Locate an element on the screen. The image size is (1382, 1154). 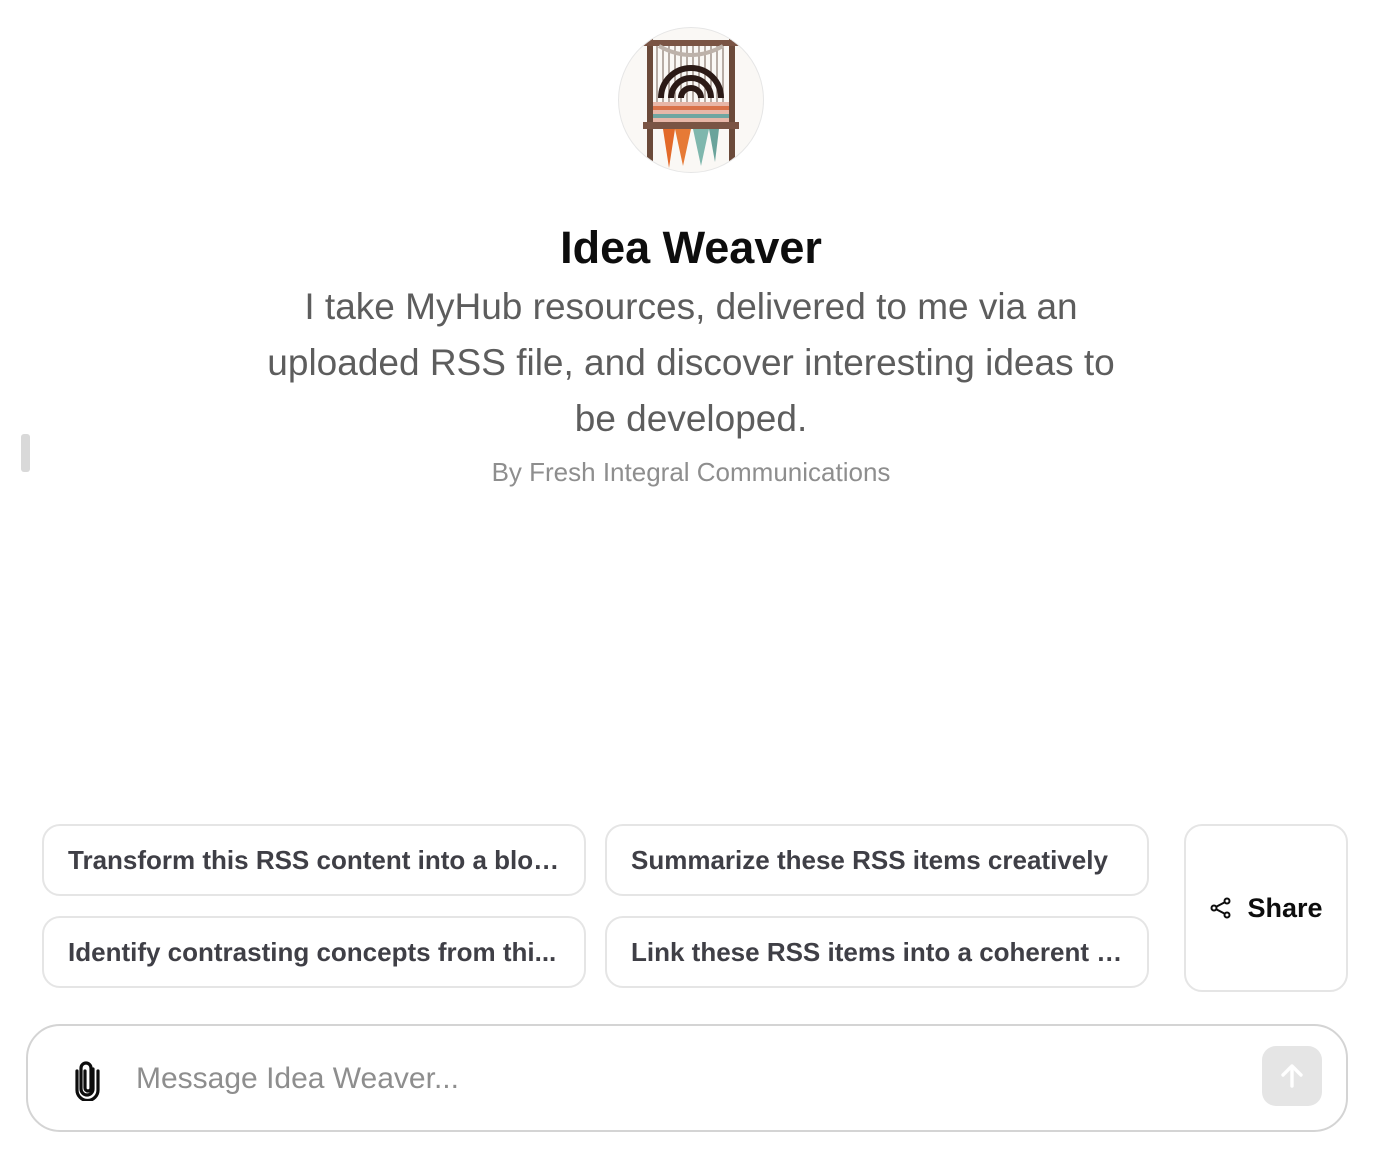
paperclip-icon is located at coordinates (87, 1081).